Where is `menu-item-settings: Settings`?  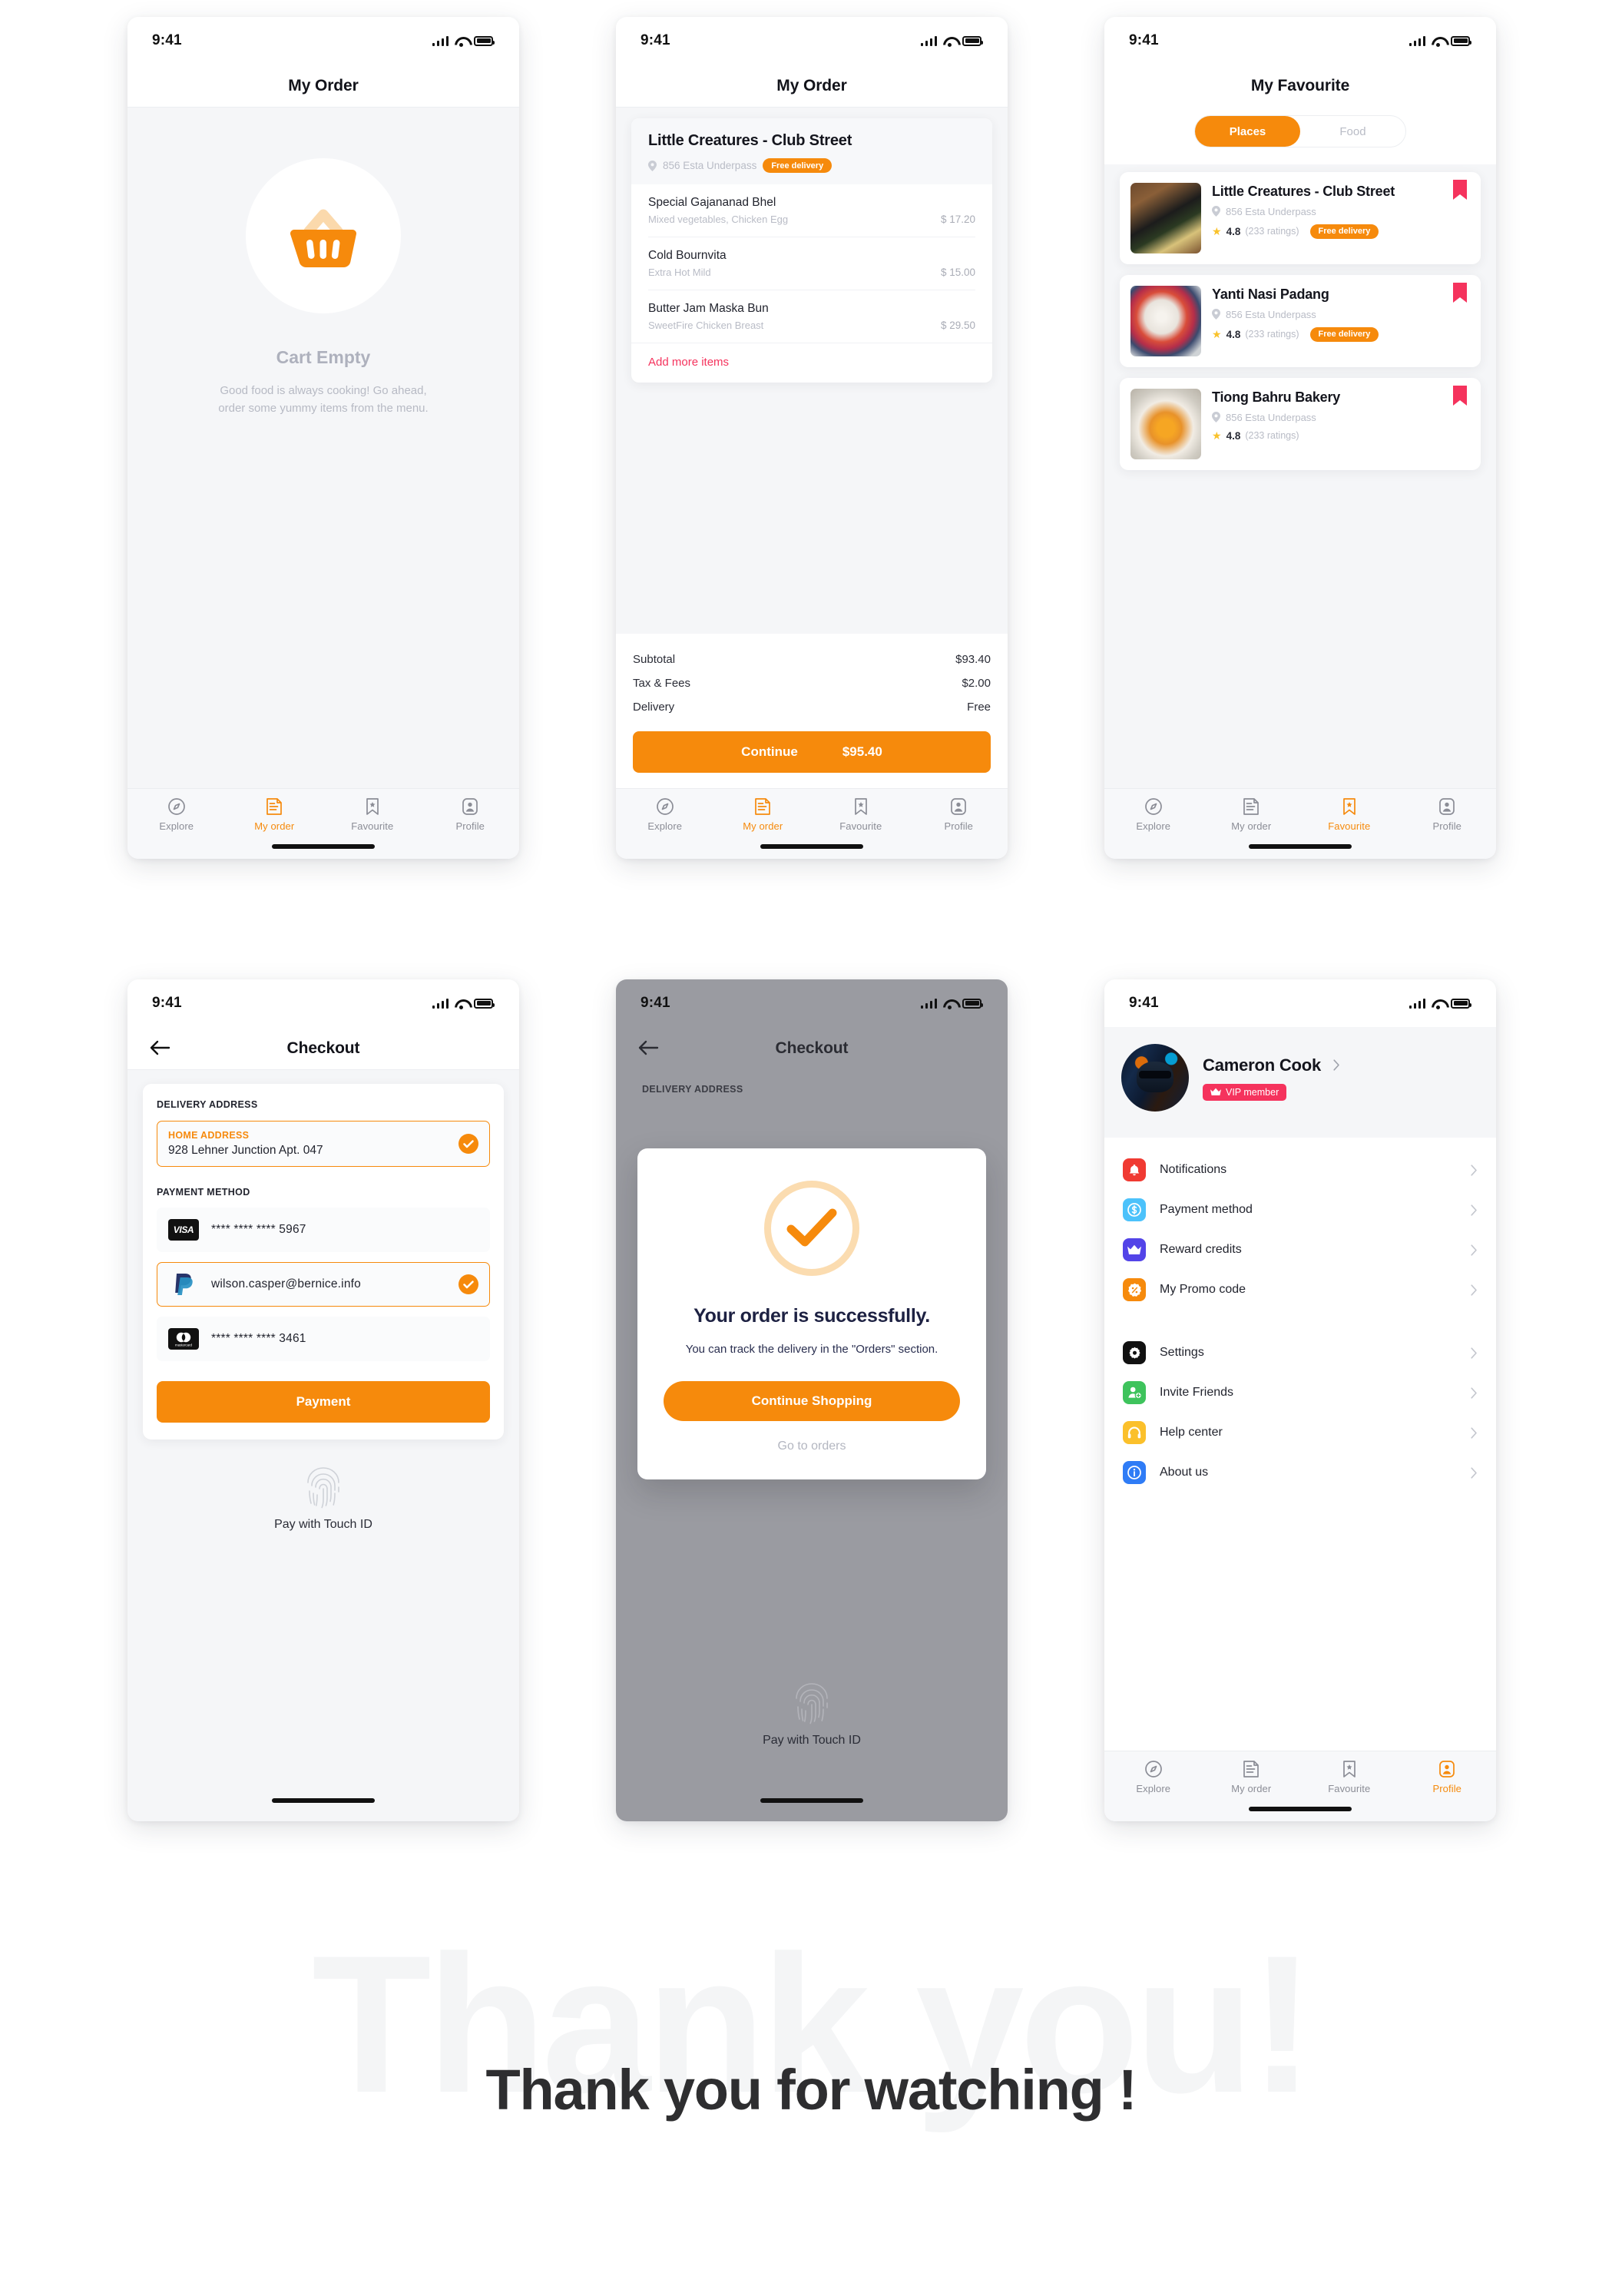
menu-item-settings: Settings is located at coordinates (1300, 1353).